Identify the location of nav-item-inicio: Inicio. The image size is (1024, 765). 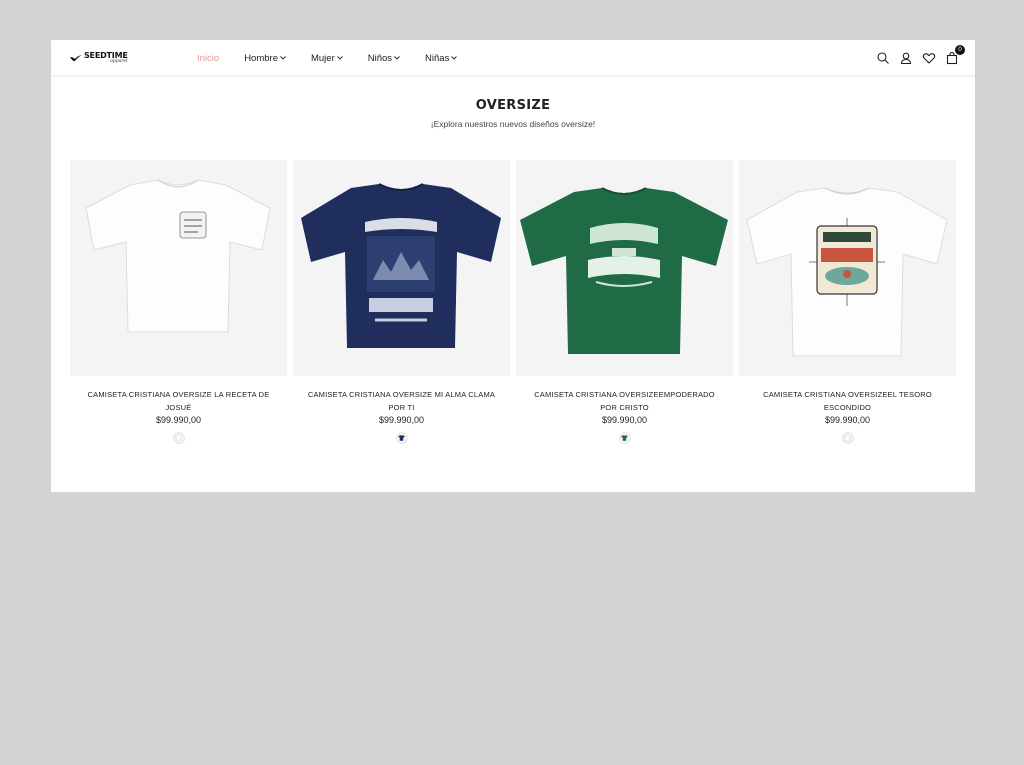
(208, 58).